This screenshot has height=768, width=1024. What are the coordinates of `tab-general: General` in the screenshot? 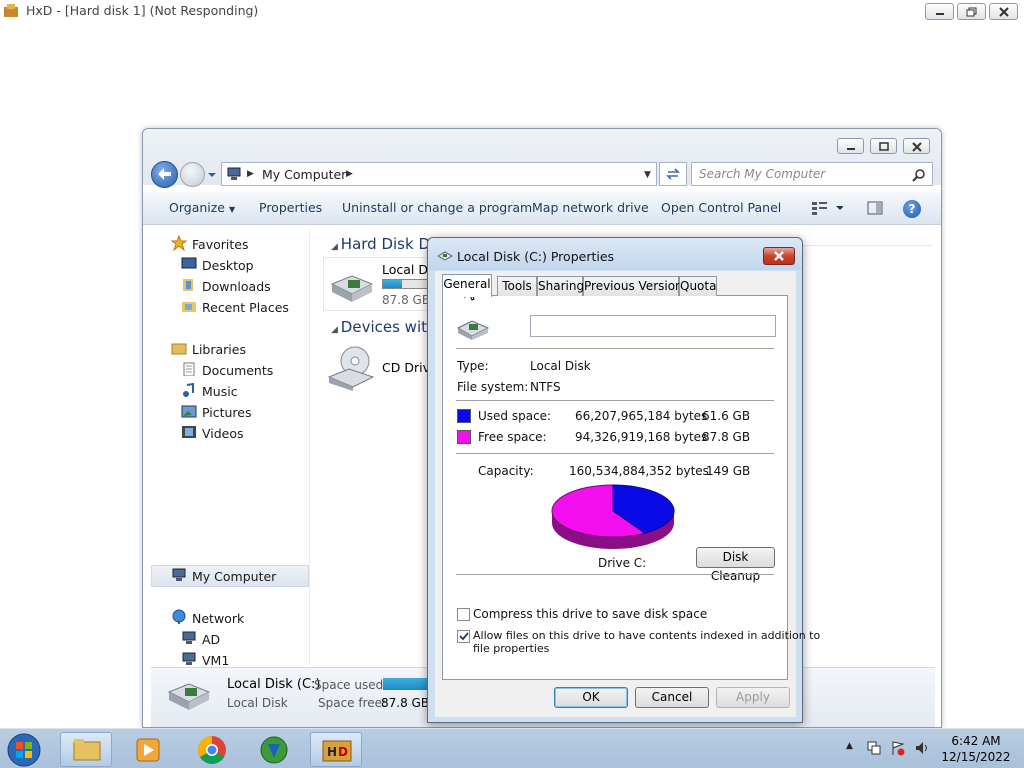 It's located at (467, 285).